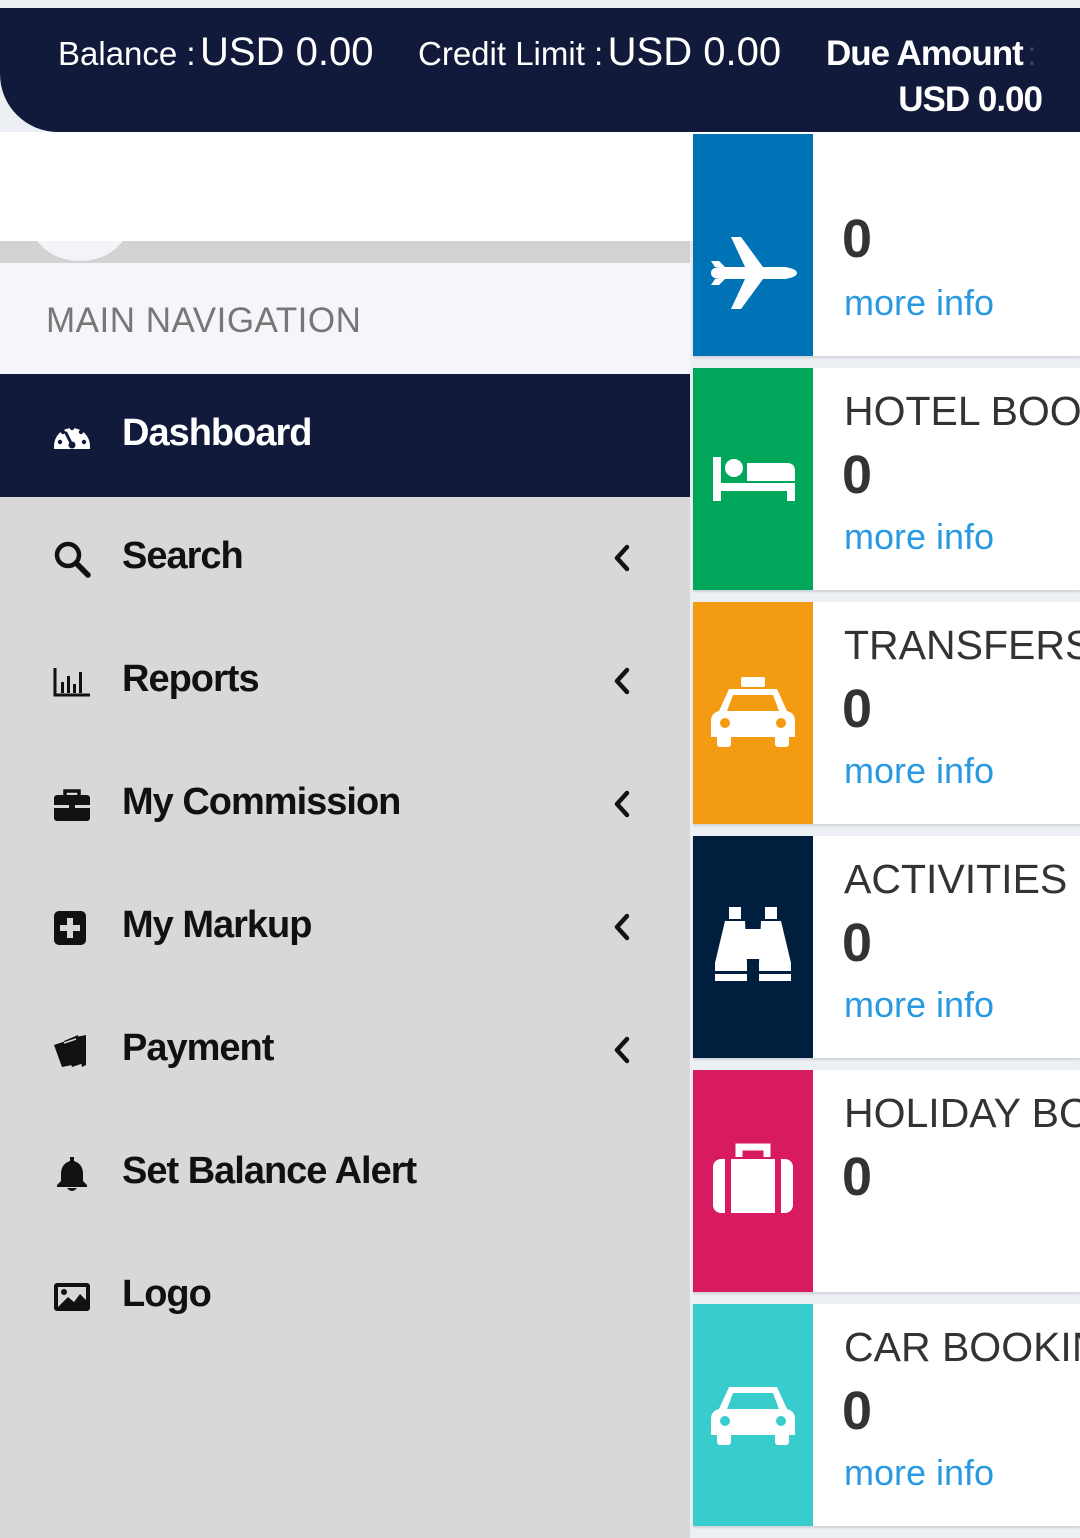 The image size is (1080, 1538). What do you see at coordinates (956, 879) in the screenshot?
I see `info-box-title: ACTIVITIES` at bounding box center [956, 879].